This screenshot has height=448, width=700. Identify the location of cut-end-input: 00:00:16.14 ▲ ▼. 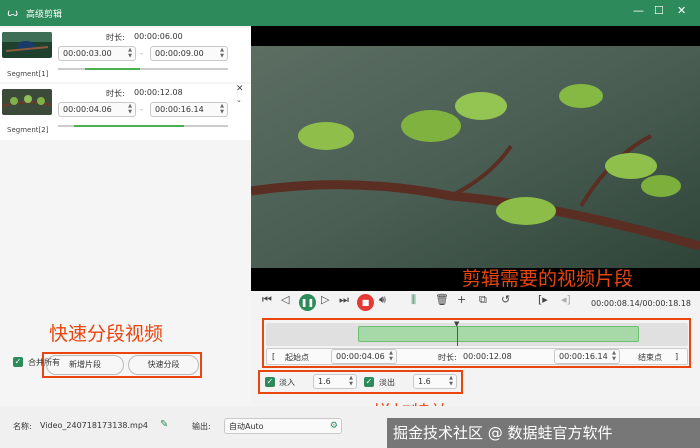
(587, 356).